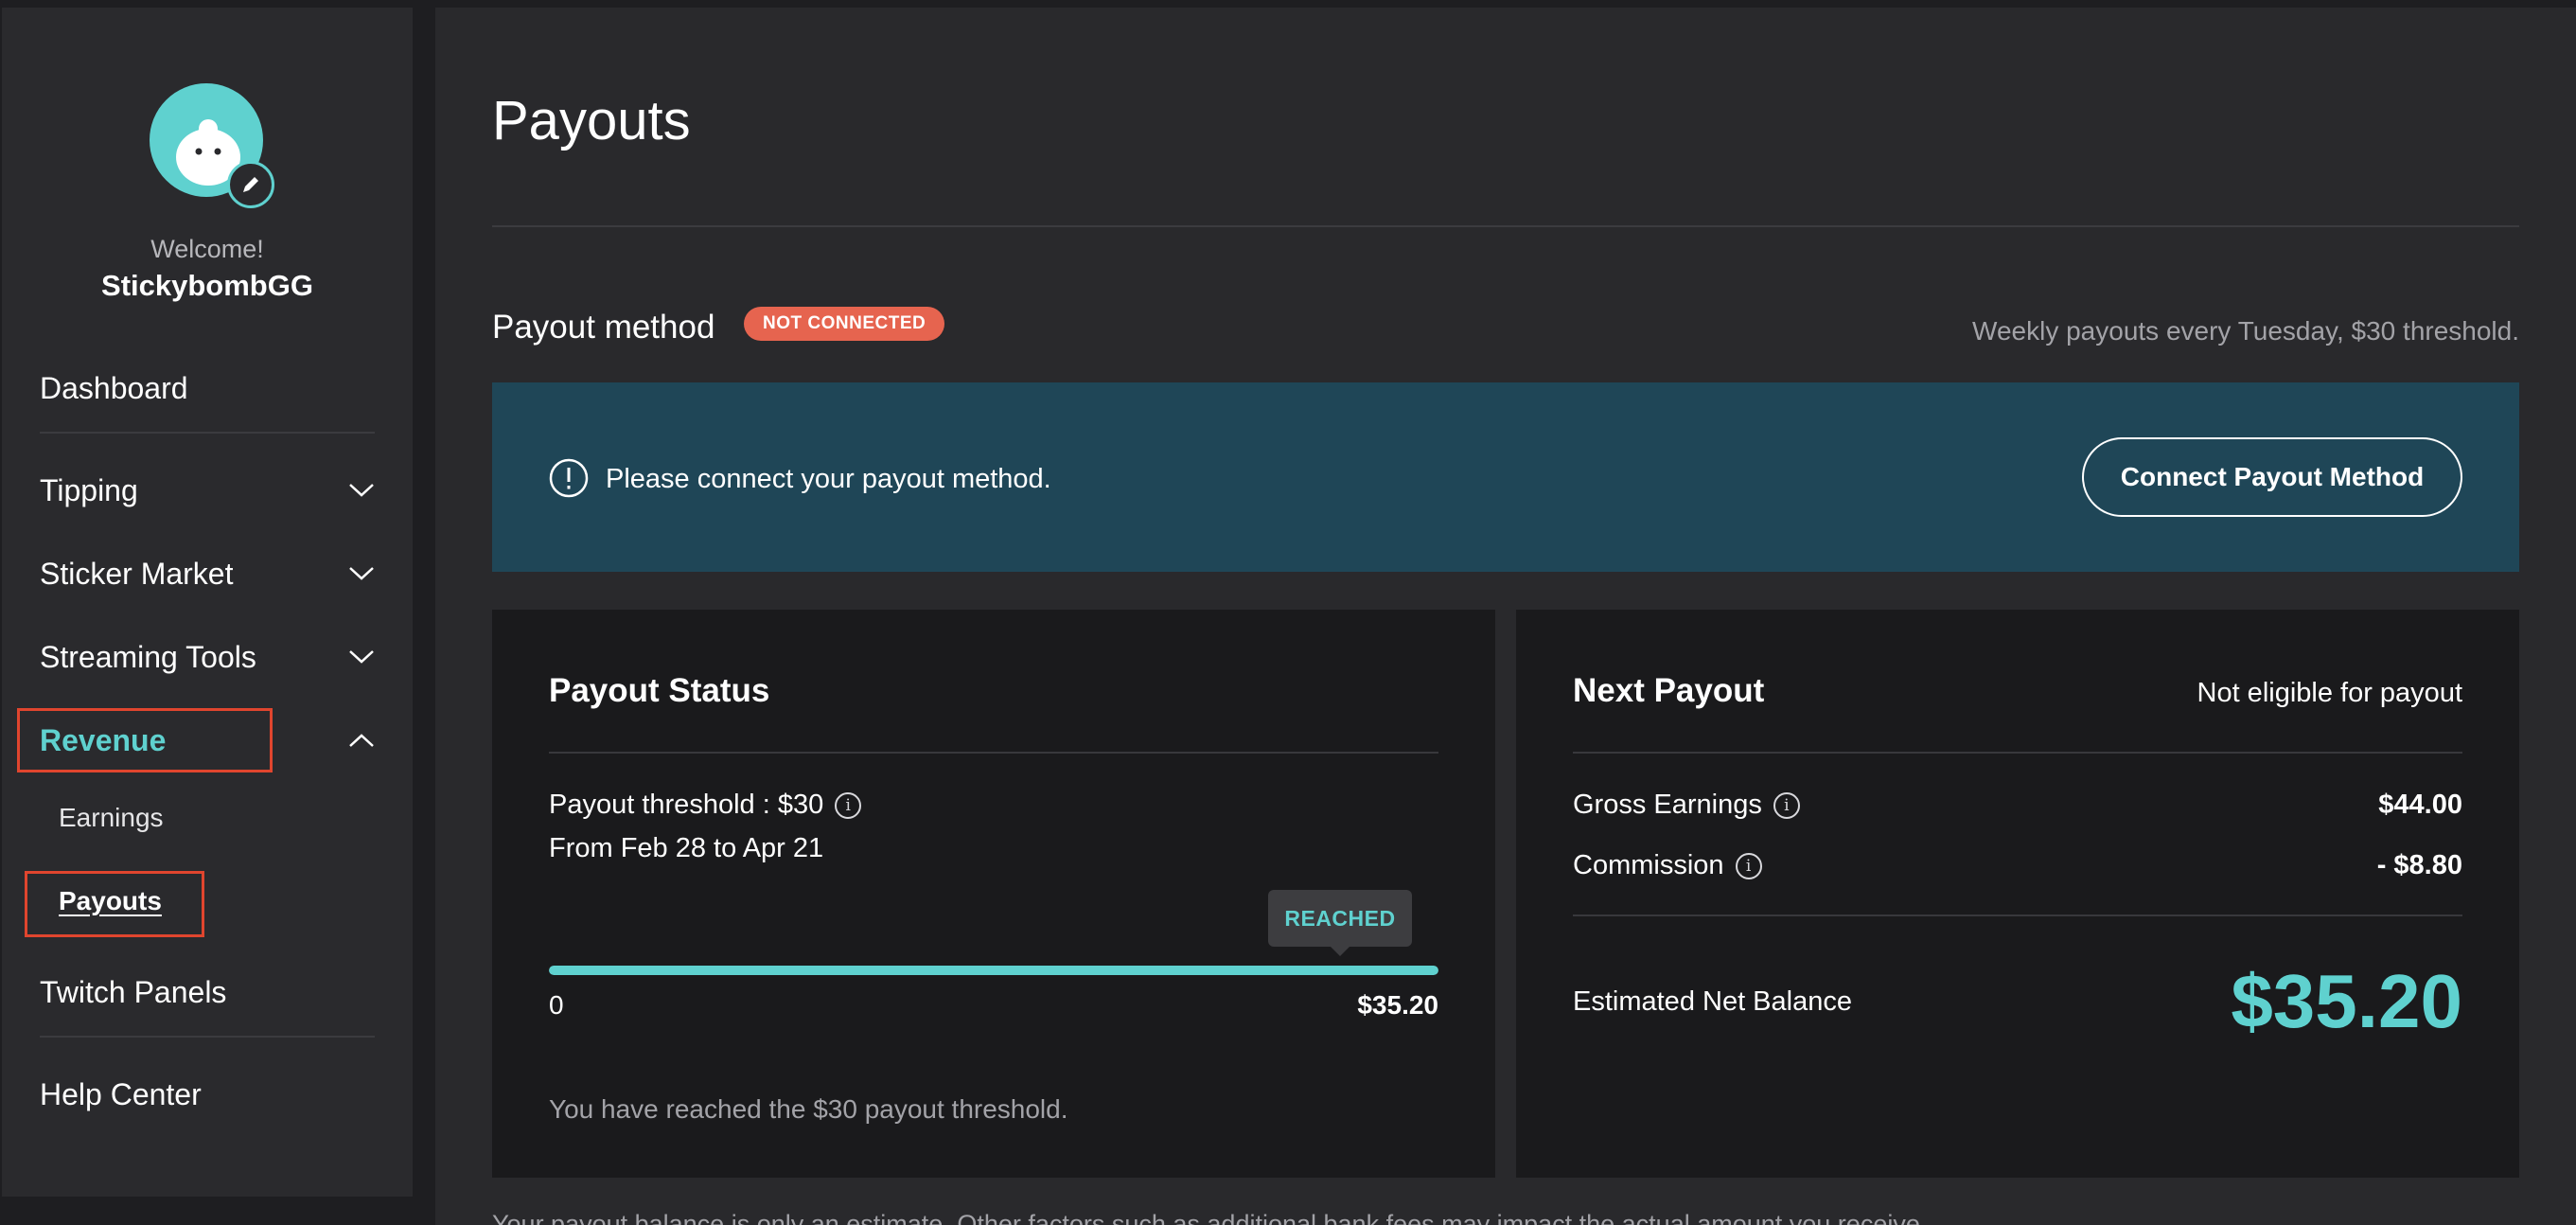 The image size is (2576, 1225). What do you see at coordinates (121, 1093) in the screenshot?
I see `sidebar-item-label: Help Center` at bounding box center [121, 1093].